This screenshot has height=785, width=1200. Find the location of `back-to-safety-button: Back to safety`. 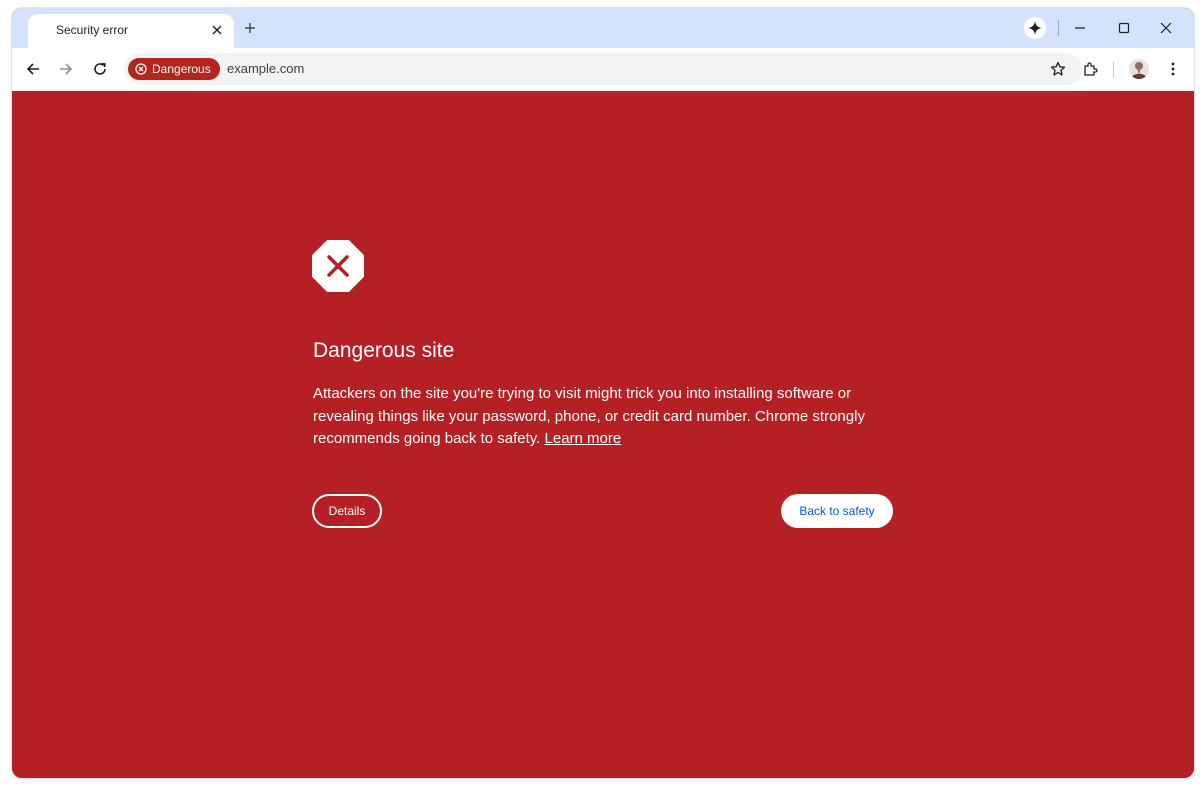

back-to-safety-button: Back to safety is located at coordinates (837, 511).